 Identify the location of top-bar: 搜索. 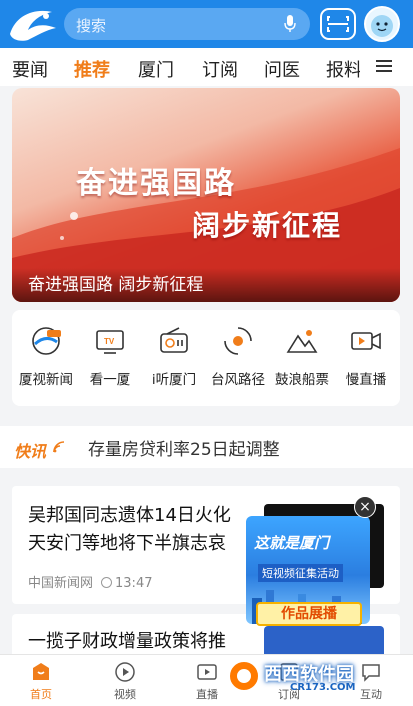
(206, 24).